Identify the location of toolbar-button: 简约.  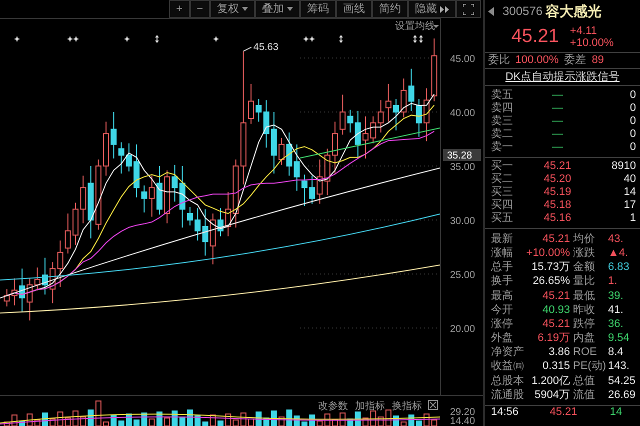
(390, 9).